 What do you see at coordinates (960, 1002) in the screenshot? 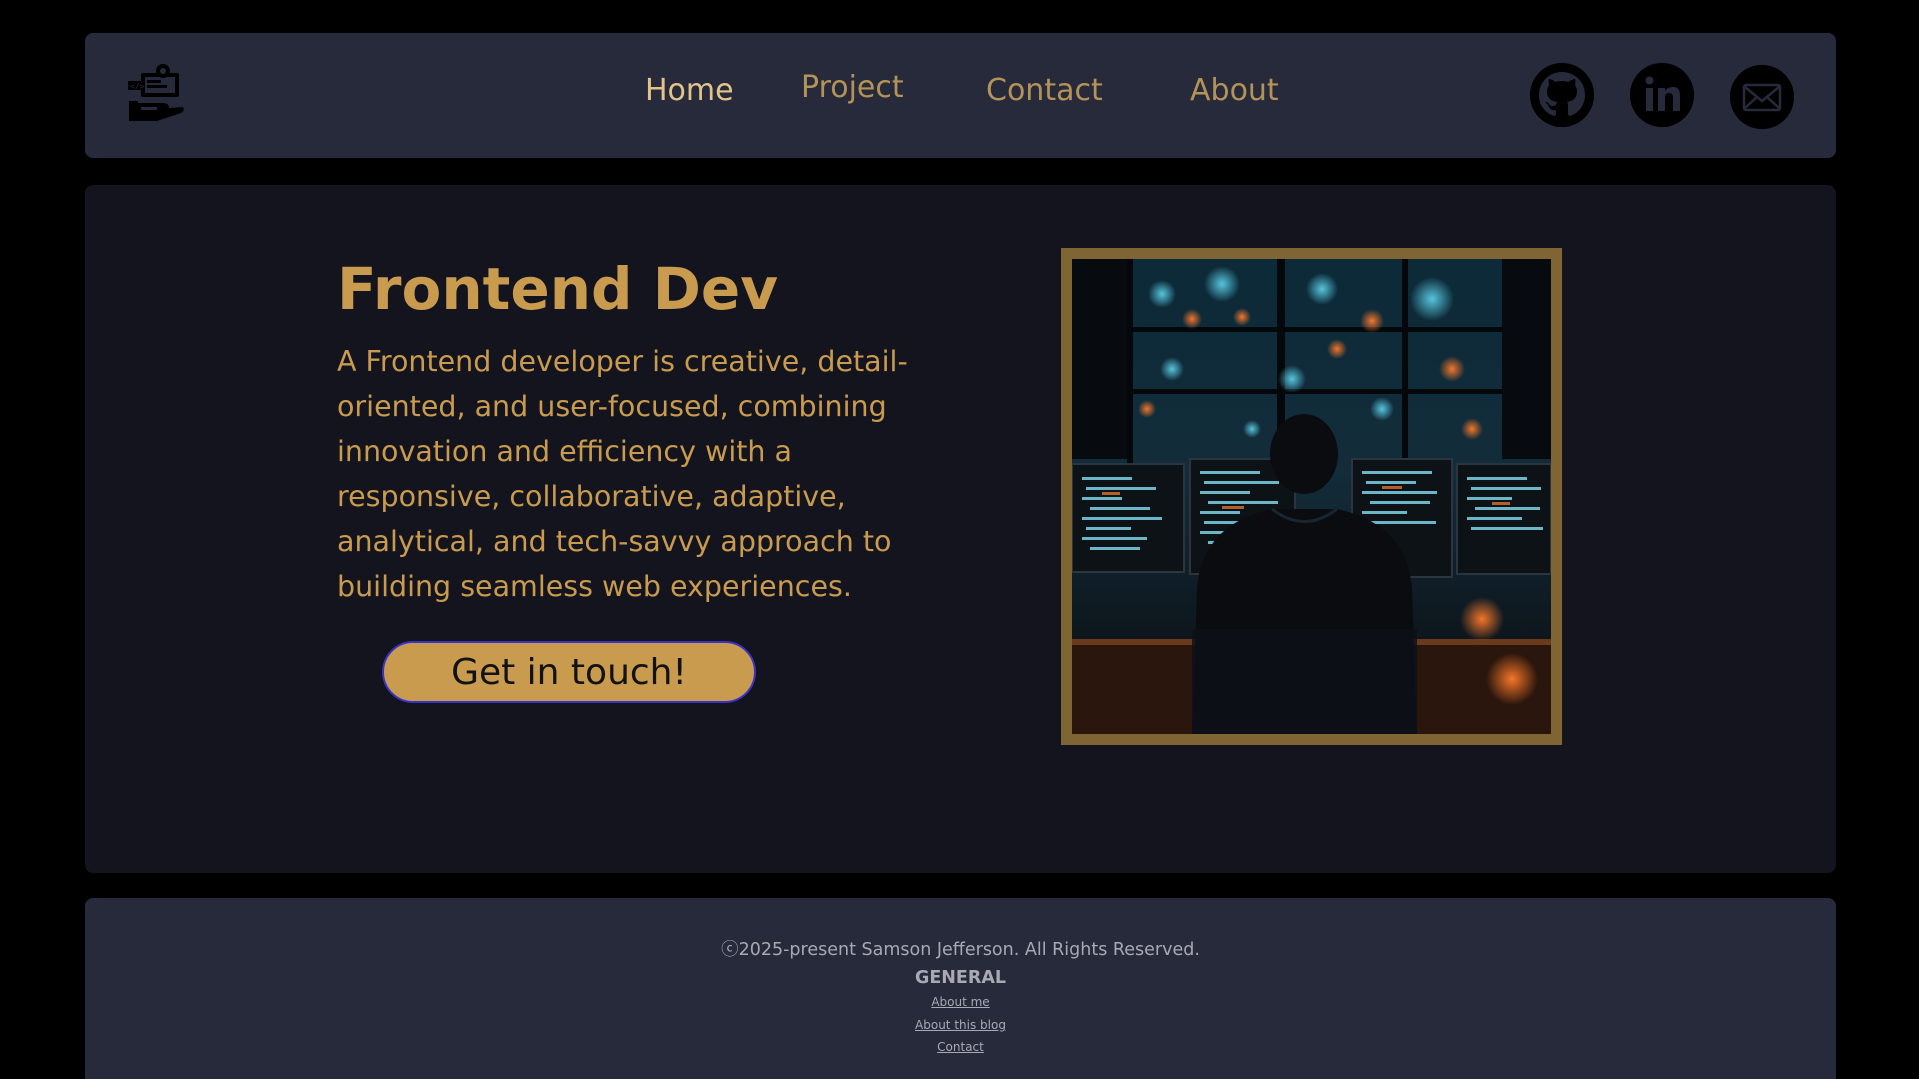
I see `footer-link-about-me: About me` at bounding box center [960, 1002].